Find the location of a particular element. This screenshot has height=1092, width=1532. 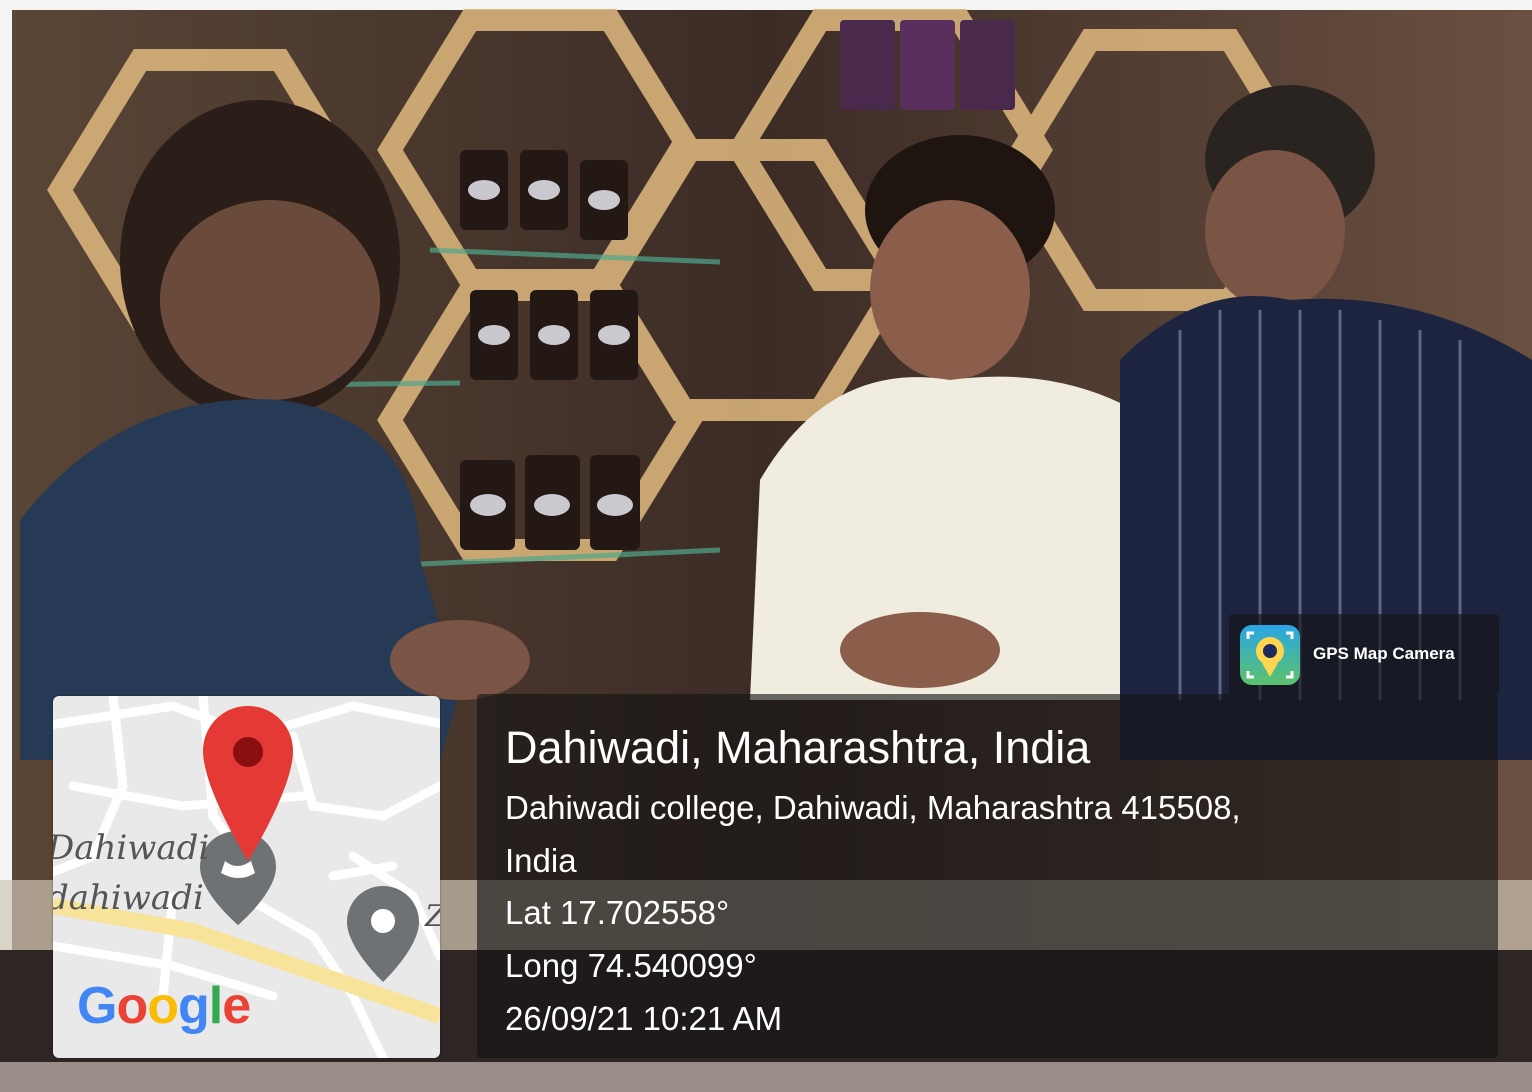

svg-text: Z is located at coordinates (432, 916).